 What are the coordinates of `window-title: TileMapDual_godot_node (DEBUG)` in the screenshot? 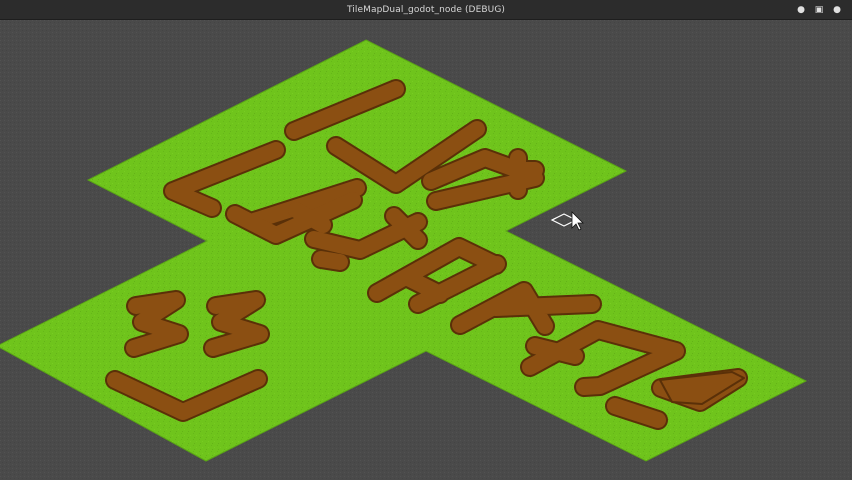 It's located at (426, 9).